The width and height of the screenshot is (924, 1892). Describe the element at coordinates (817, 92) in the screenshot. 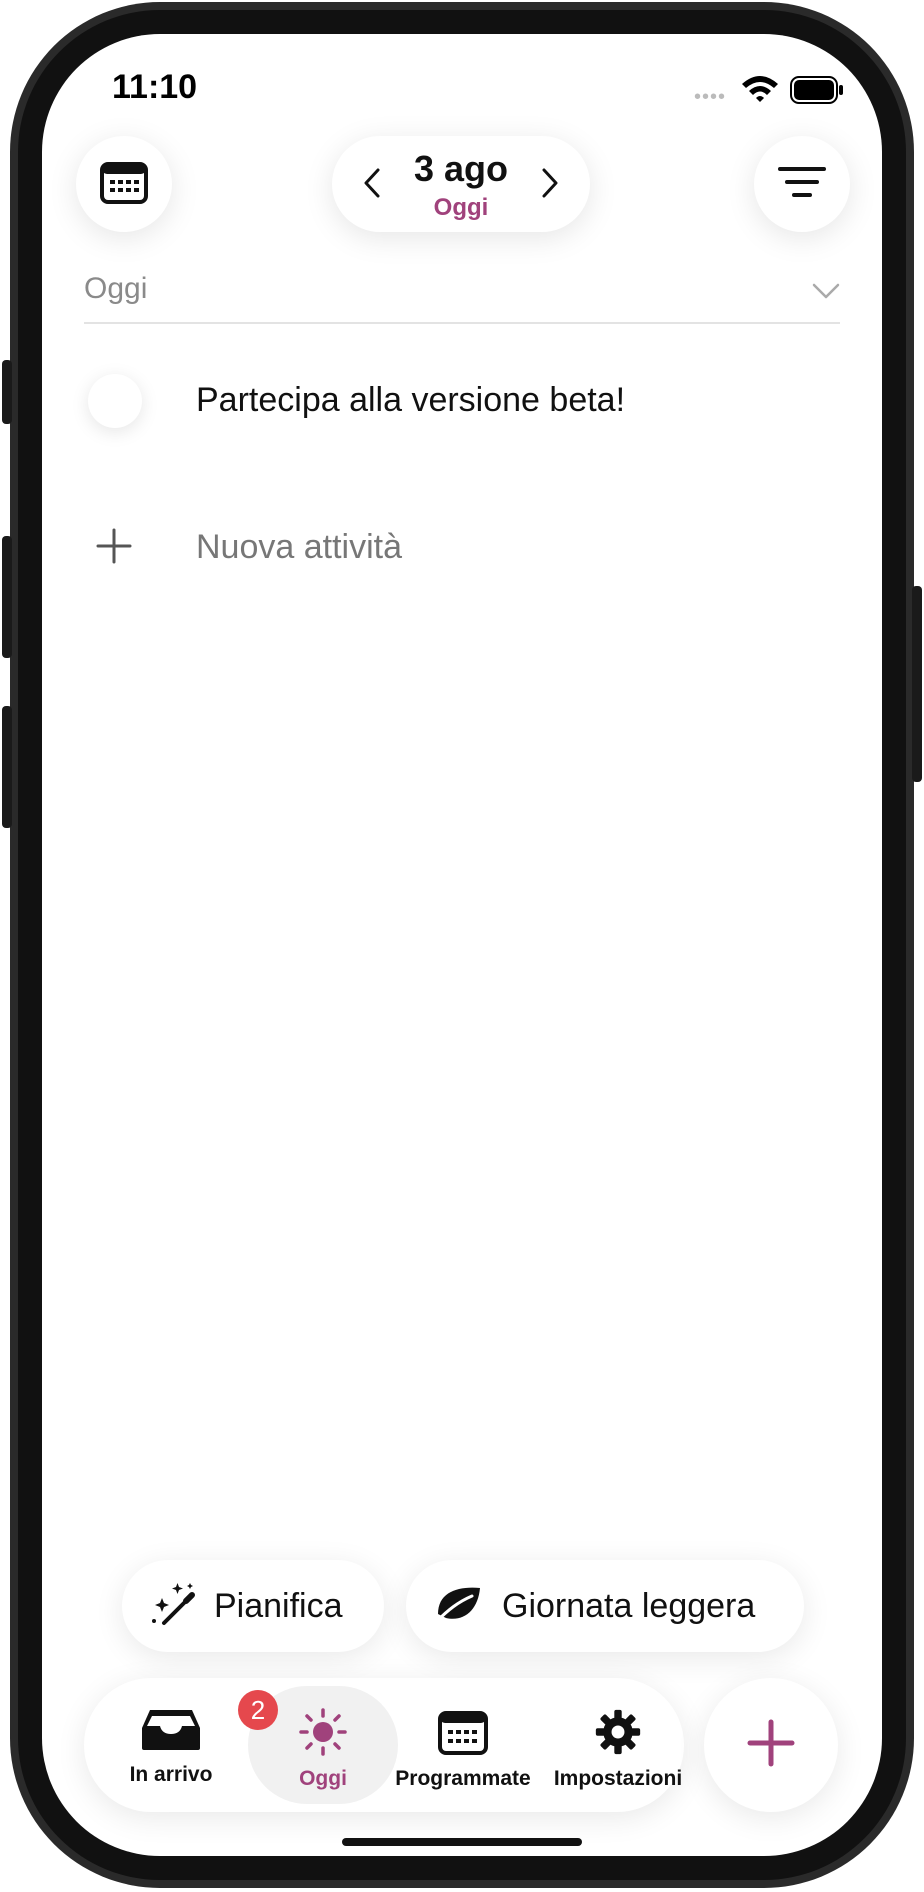

I see `battery-icon` at that location.